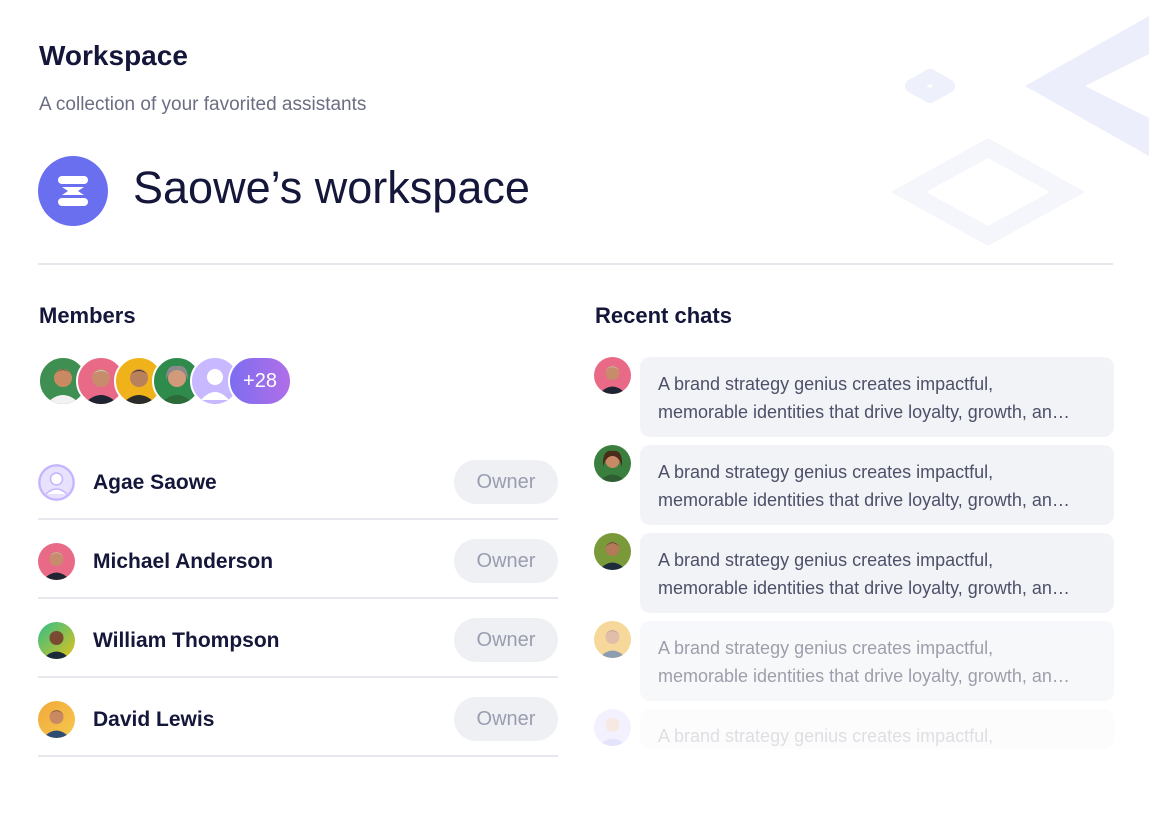 The height and width of the screenshot is (813, 1149). I want to click on member-row: Agae Saowe Owner, so click(298, 481).